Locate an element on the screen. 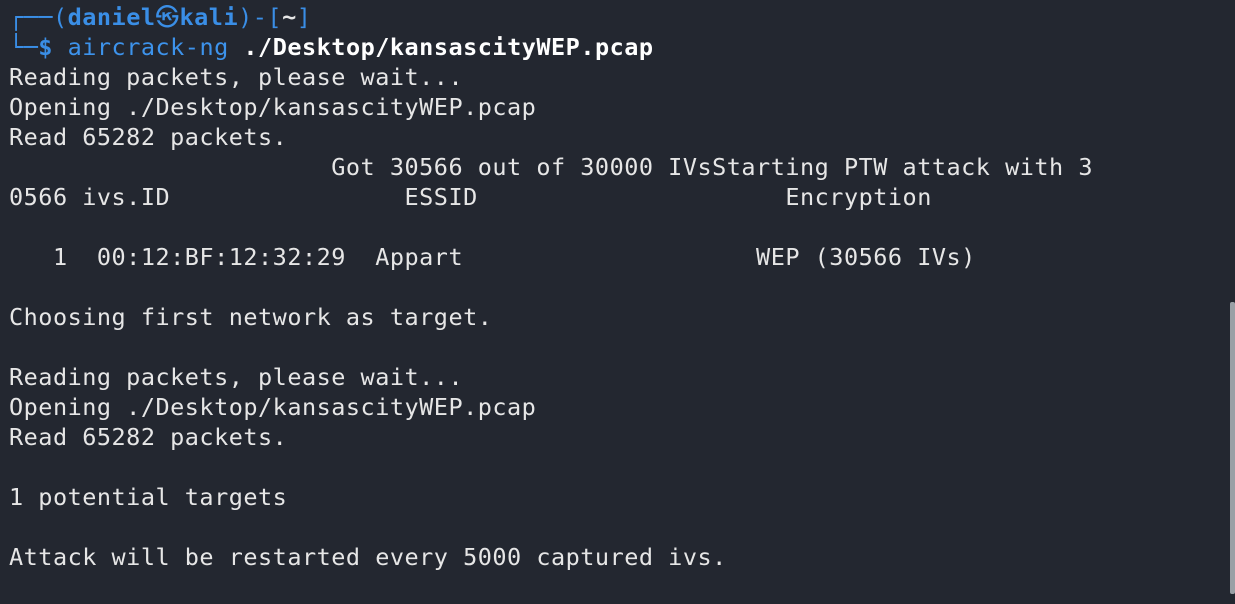 Image resolution: width=1235 pixels, height=604 pixels. prompt-current-dir: ~ is located at coordinates (289, 17).